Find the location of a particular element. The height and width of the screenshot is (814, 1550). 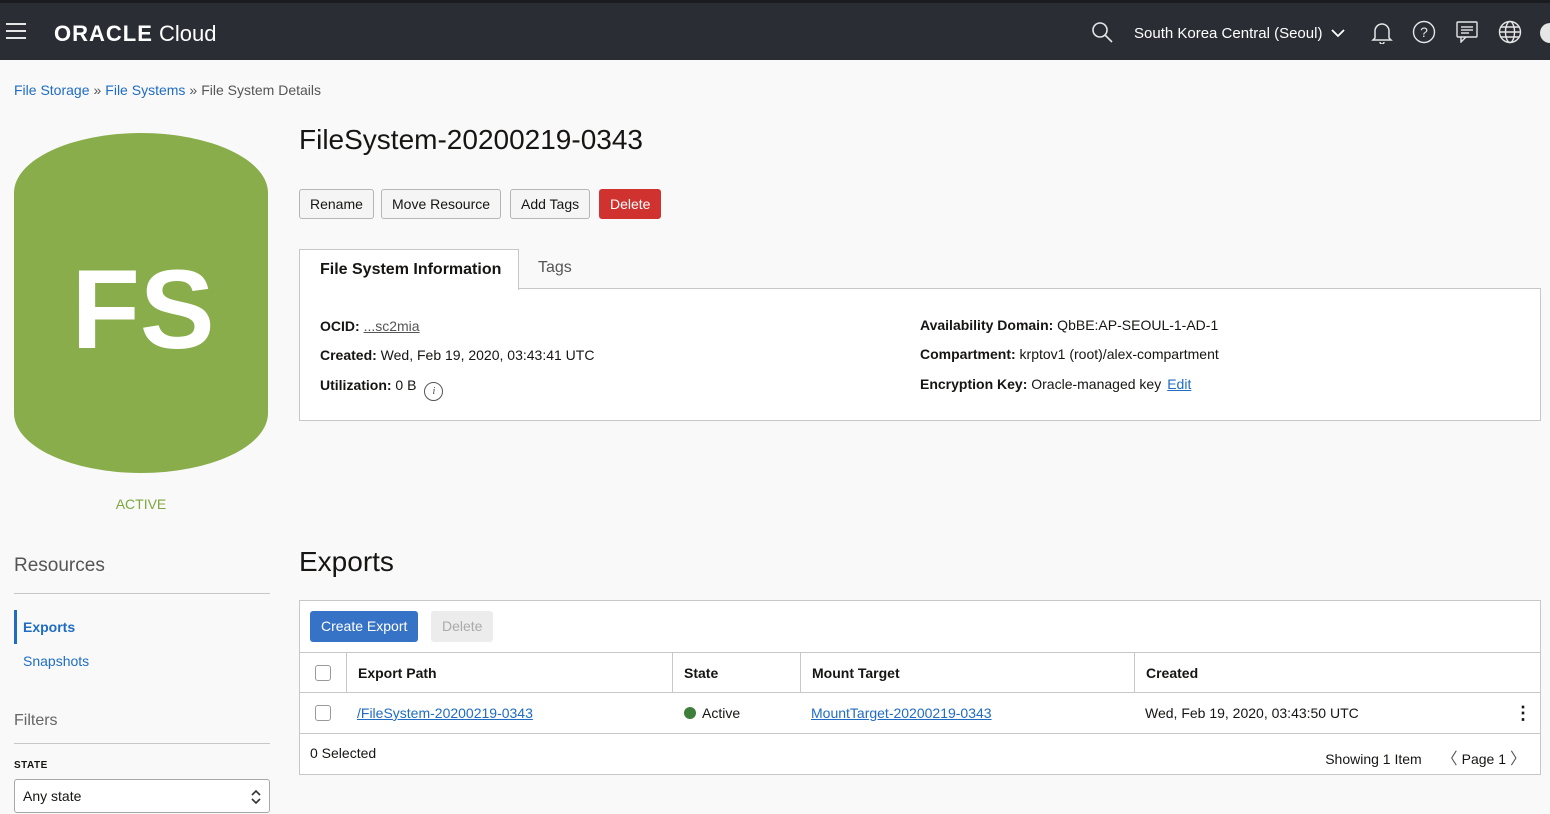

user-avatar is located at coordinates (1545, 33).